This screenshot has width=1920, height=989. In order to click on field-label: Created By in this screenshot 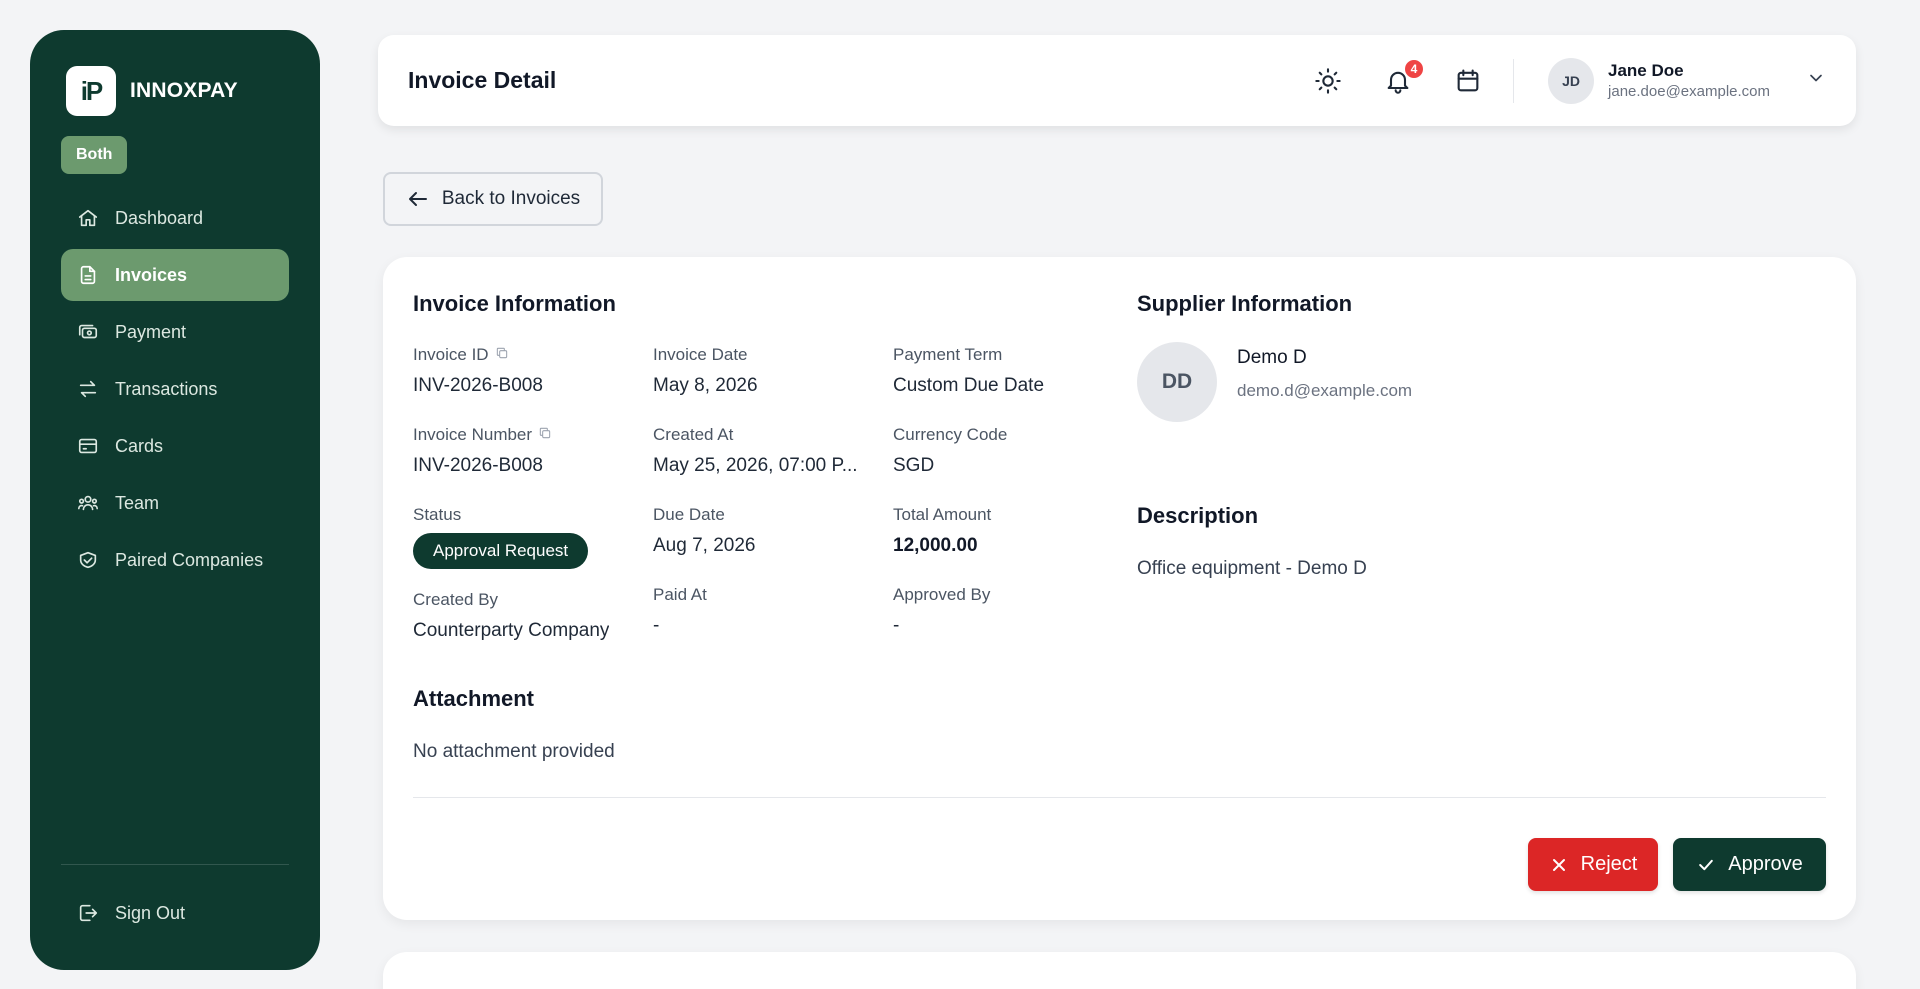, I will do `click(456, 599)`.